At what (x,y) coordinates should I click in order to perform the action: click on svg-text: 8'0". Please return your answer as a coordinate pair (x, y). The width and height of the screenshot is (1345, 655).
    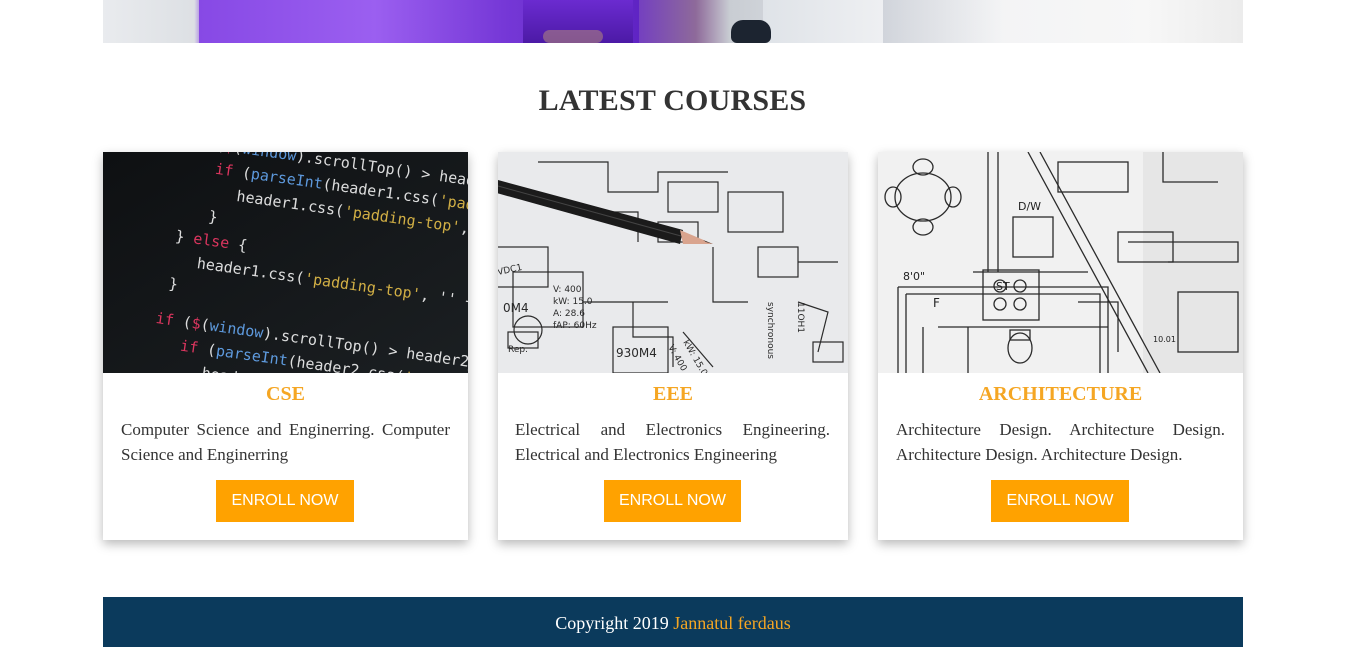
    Looking at the image, I should click on (914, 276).